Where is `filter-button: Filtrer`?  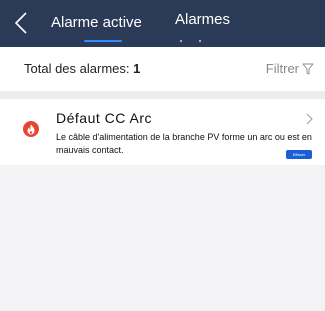 filter-button: Filtrer is located at coordinates (290, 68).